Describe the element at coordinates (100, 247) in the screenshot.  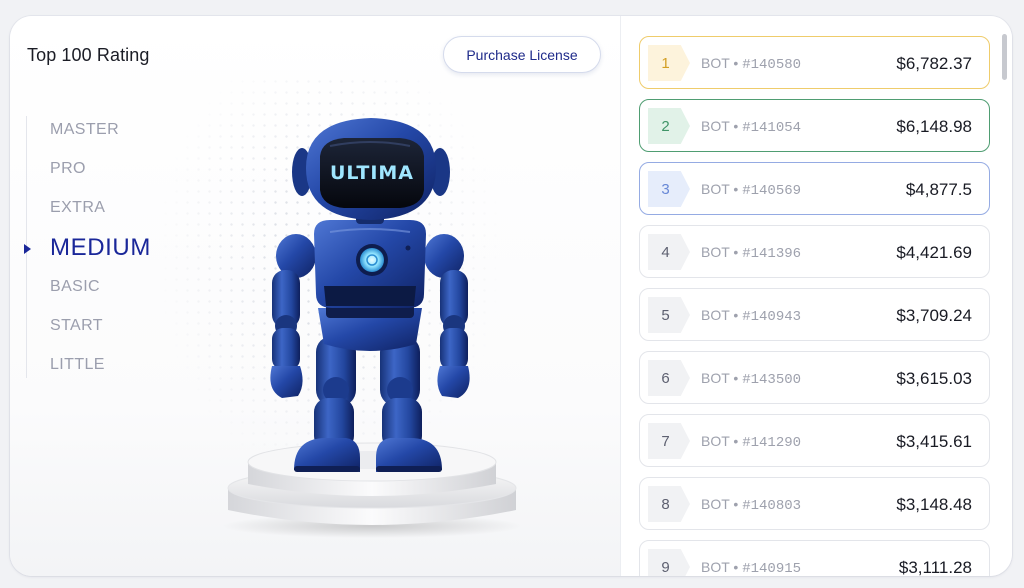
I see `tier-label: MEDIUM` at that location.